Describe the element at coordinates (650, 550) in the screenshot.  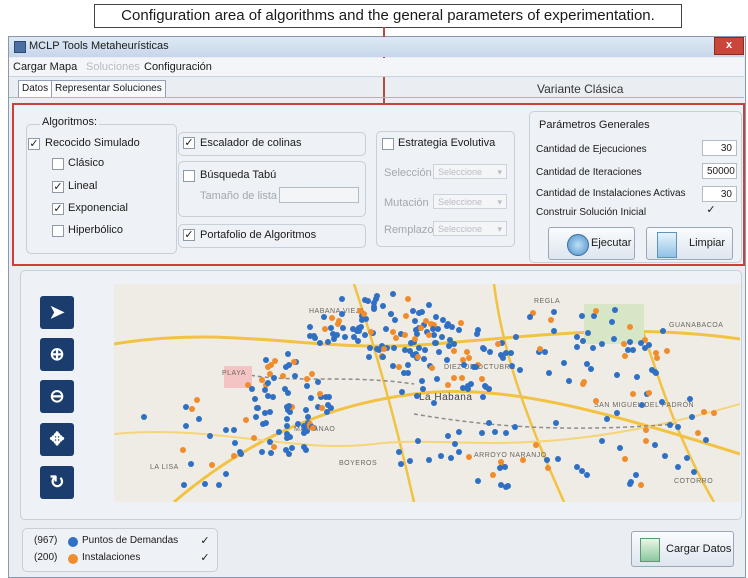
I see `load-data-icon` at that location.